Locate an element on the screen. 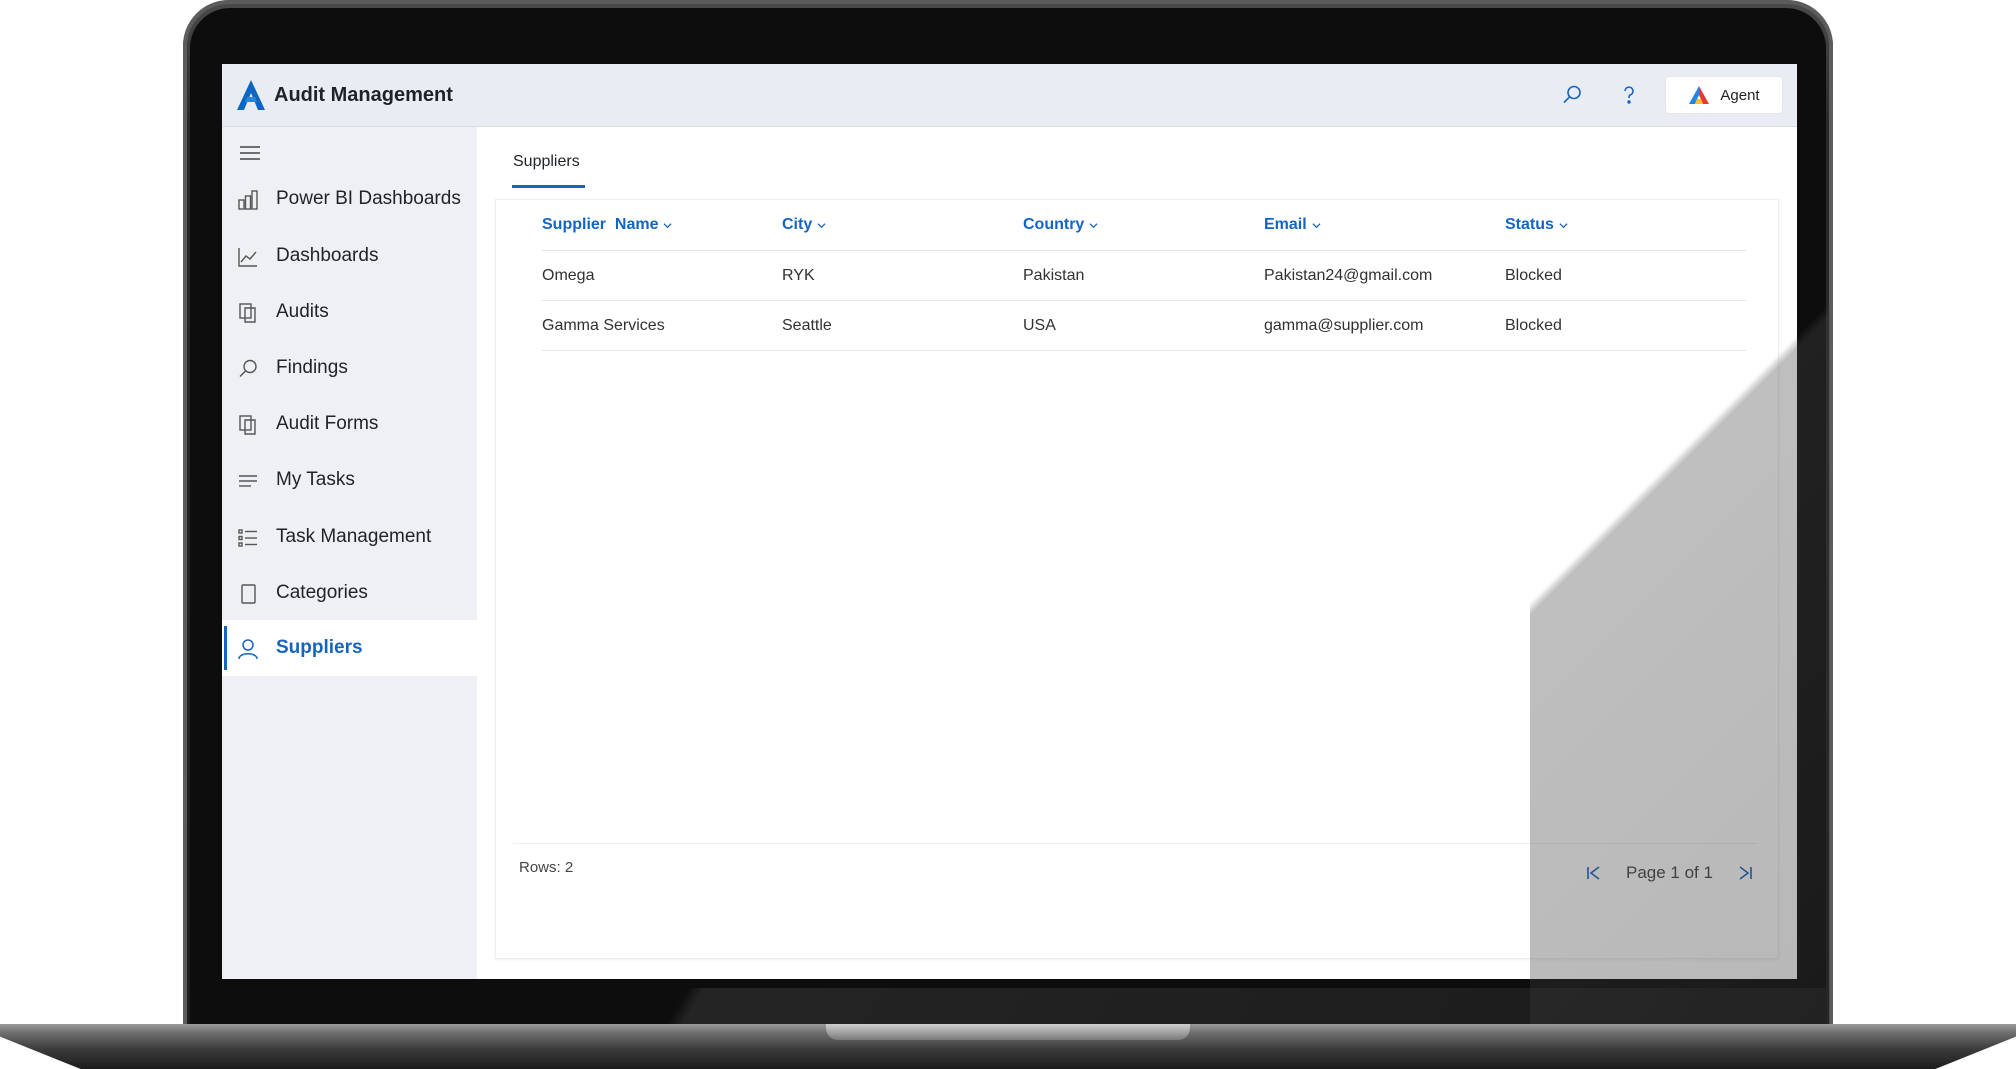 This screenshot has width=2016, height=1069. column-header-label: Supplier Name is located at coordinates (600, 224).